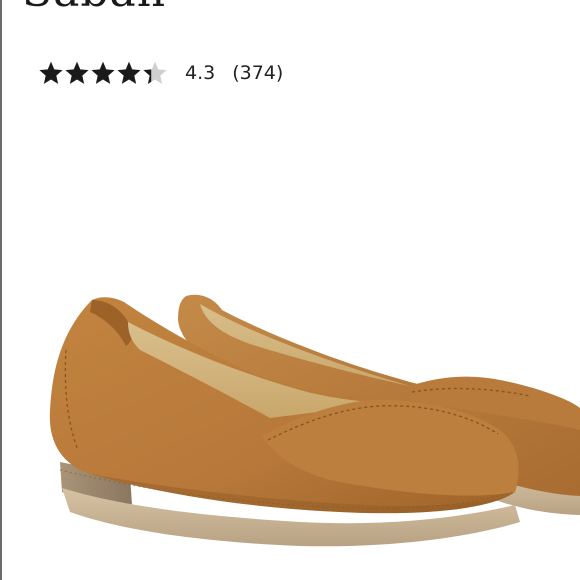 The width and height of the screenshot is (580, 580). Describe the element at coordinates (200, 73) in the screenshot. I see `rating-value: 4.3` at that location.